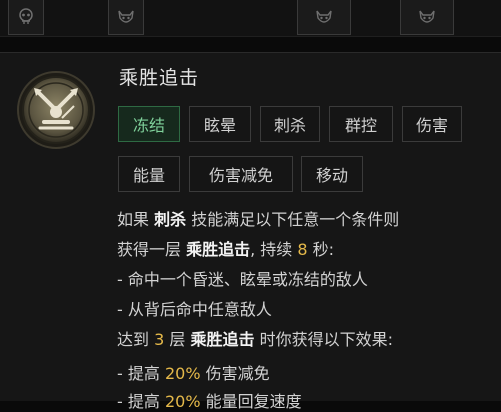 The height and width of the screenshot is (412, 501). I want to click on desc-line-2: 获得一层 乘胜追击, 持续 8 秒:, so click(226, 249).